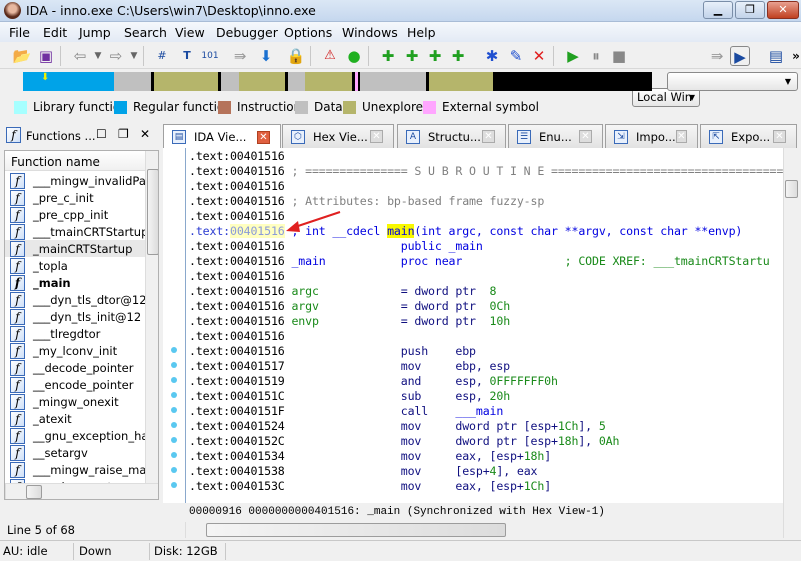 This screenshot has height=561, width=801. What do you see at coordinates (370, 32) in the screenshot?
I see `menu-windows: Windows` at bounding box center [370, 32].